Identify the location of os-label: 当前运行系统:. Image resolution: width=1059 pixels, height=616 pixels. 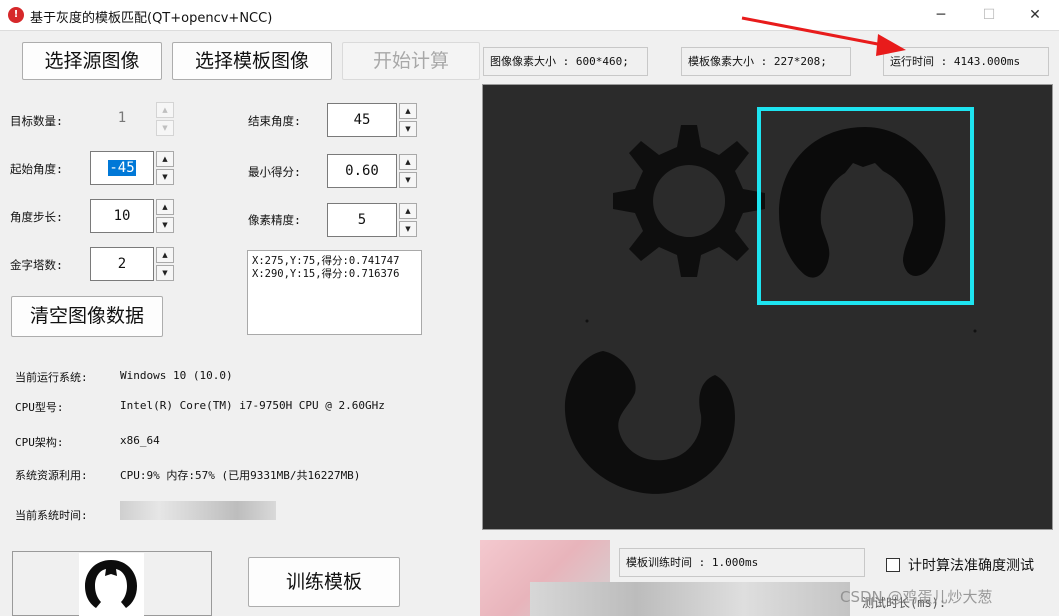
(51, 377).